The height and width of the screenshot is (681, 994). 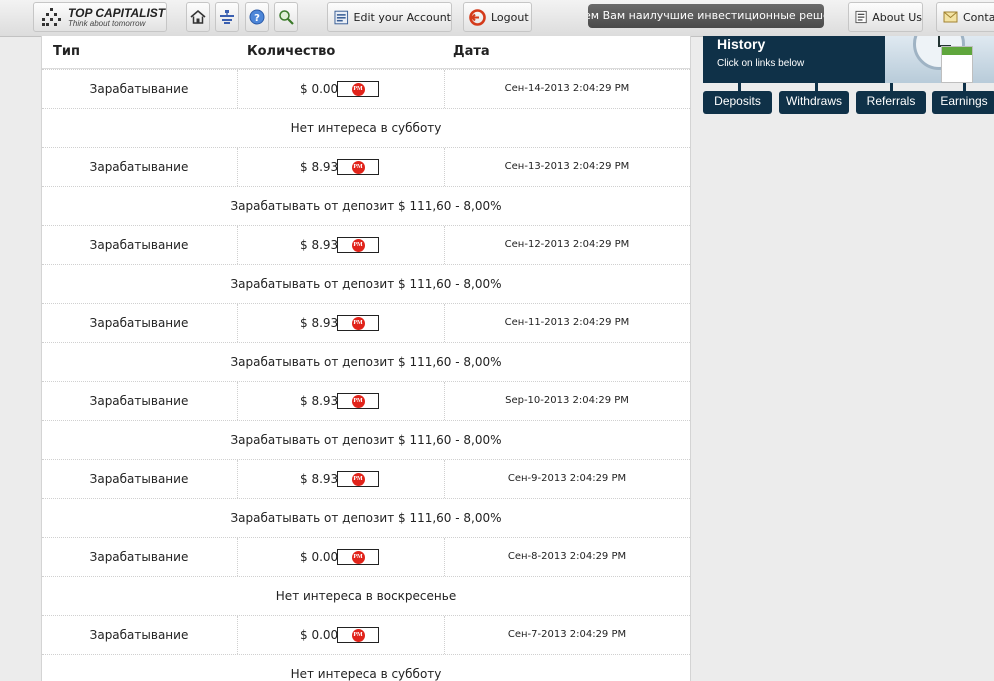 I want to click on home-button, so click(x=198, y=17).